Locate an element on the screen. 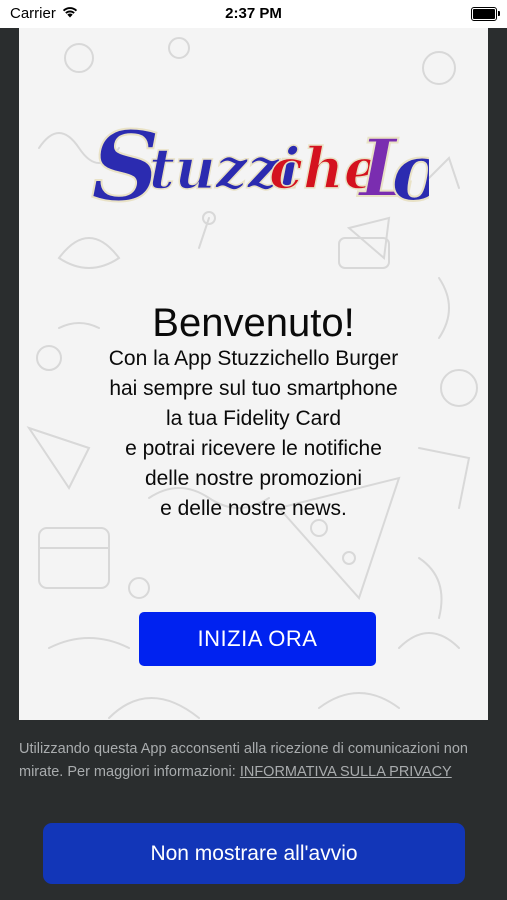  welcome-line: e potrai ricevere le notifiche is located at coordinates (253, 448).